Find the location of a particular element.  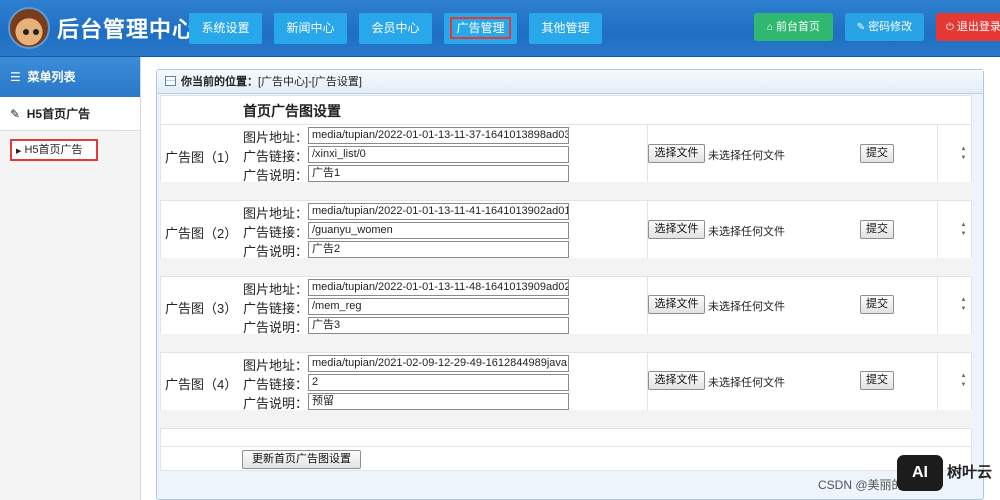

link-input: /xinxi_list/0 is located at coordinates (438, 154).